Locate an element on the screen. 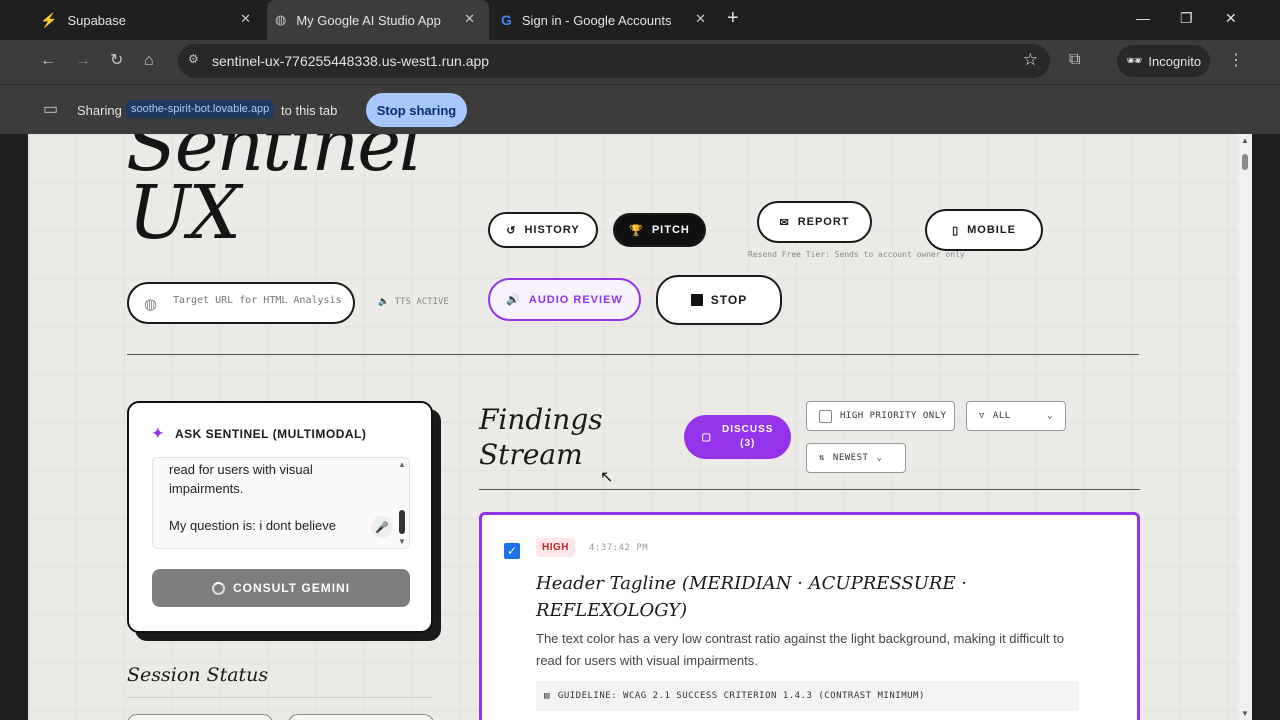 This screenshot has width=1280, height=720. ask-title: ✦ ASK SENTINEL (MULTIMODAL) is located at coordinates (259, 433).